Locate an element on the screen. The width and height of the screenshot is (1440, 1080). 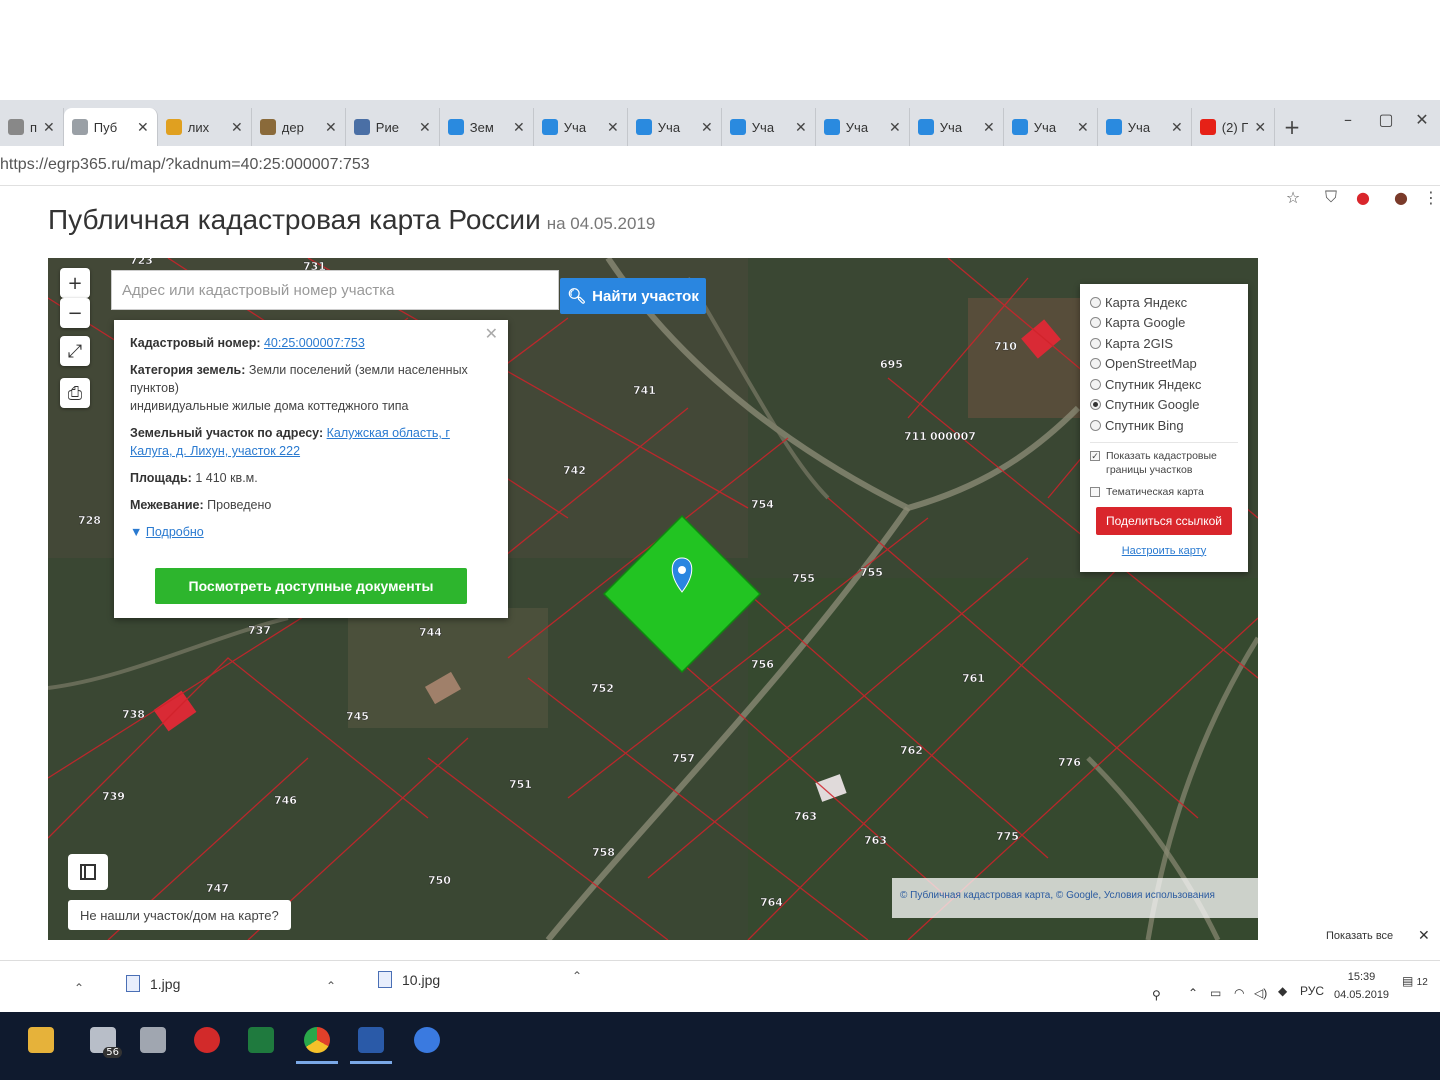
layer-option: Карта Яндекс is located at coordinates (1164, 302).